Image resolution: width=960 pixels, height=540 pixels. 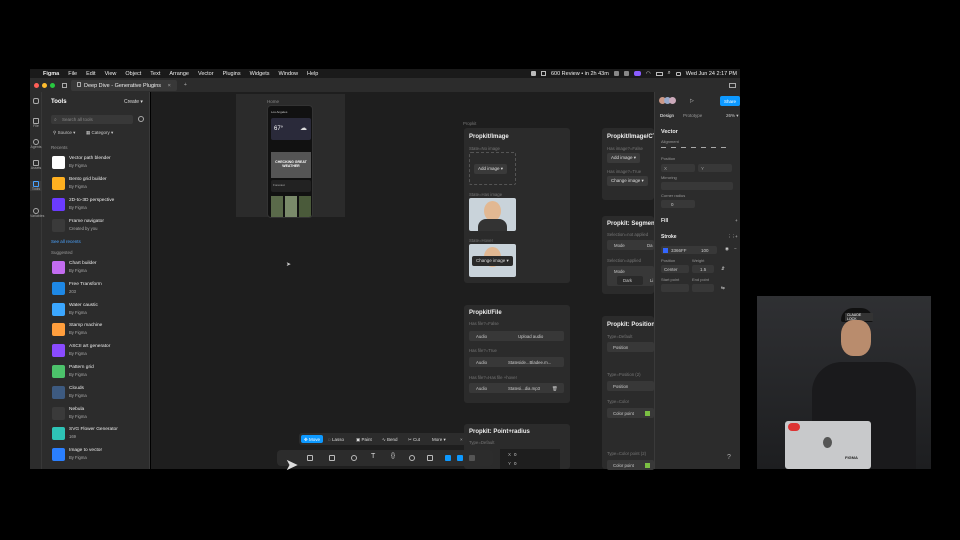 What do you see at coordinates (692, 115) in the screenshot?
I see `tab-prototype: Prototype` at bounding box center [692, 115].